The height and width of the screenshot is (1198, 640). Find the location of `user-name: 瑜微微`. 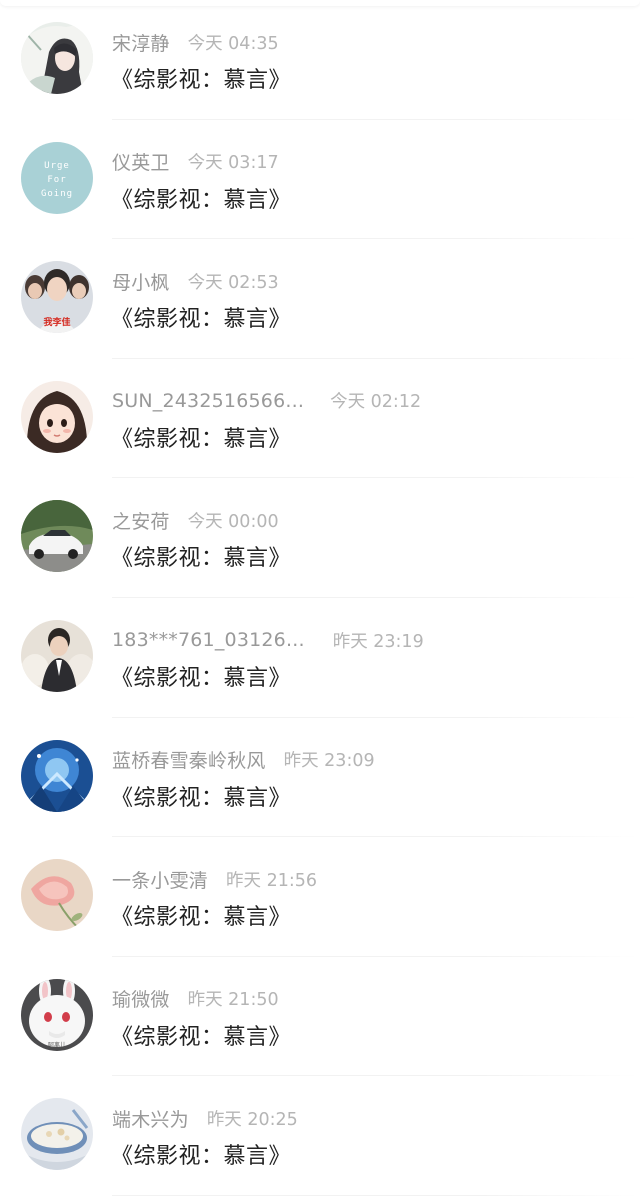

user-name: 瑜微微 is located at coordinates (141, 998).